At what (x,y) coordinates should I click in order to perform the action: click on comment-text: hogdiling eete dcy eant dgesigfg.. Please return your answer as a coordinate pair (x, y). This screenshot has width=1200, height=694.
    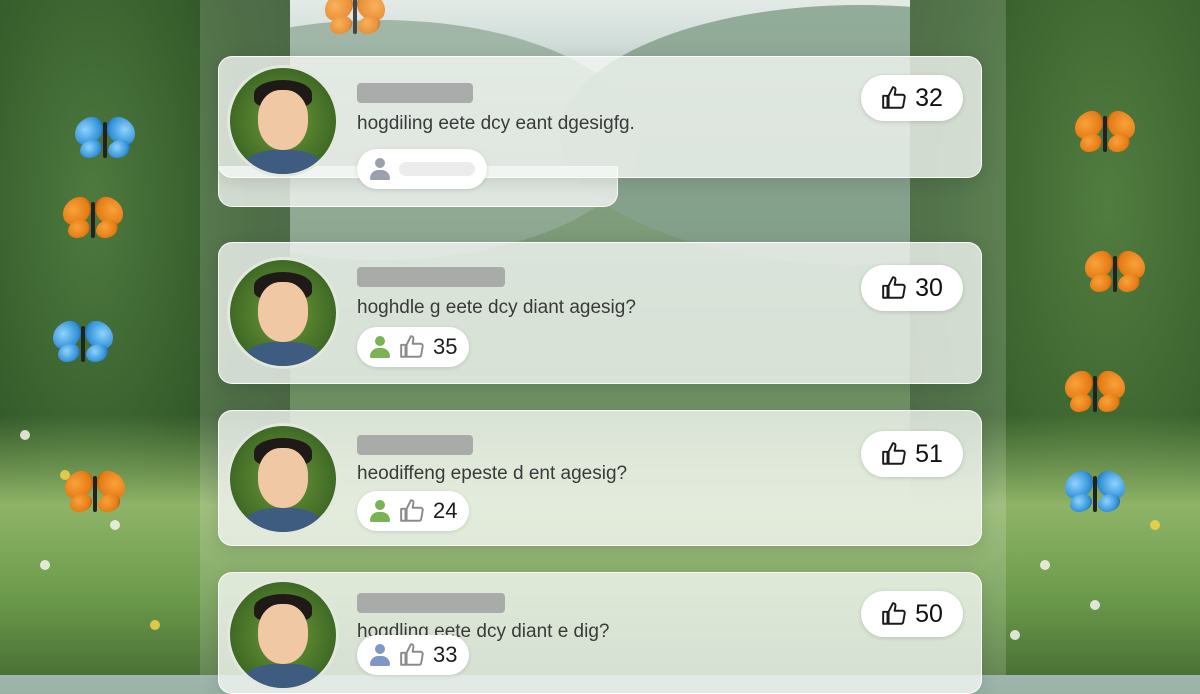
    Looking at the image, I should click on (496, 123).